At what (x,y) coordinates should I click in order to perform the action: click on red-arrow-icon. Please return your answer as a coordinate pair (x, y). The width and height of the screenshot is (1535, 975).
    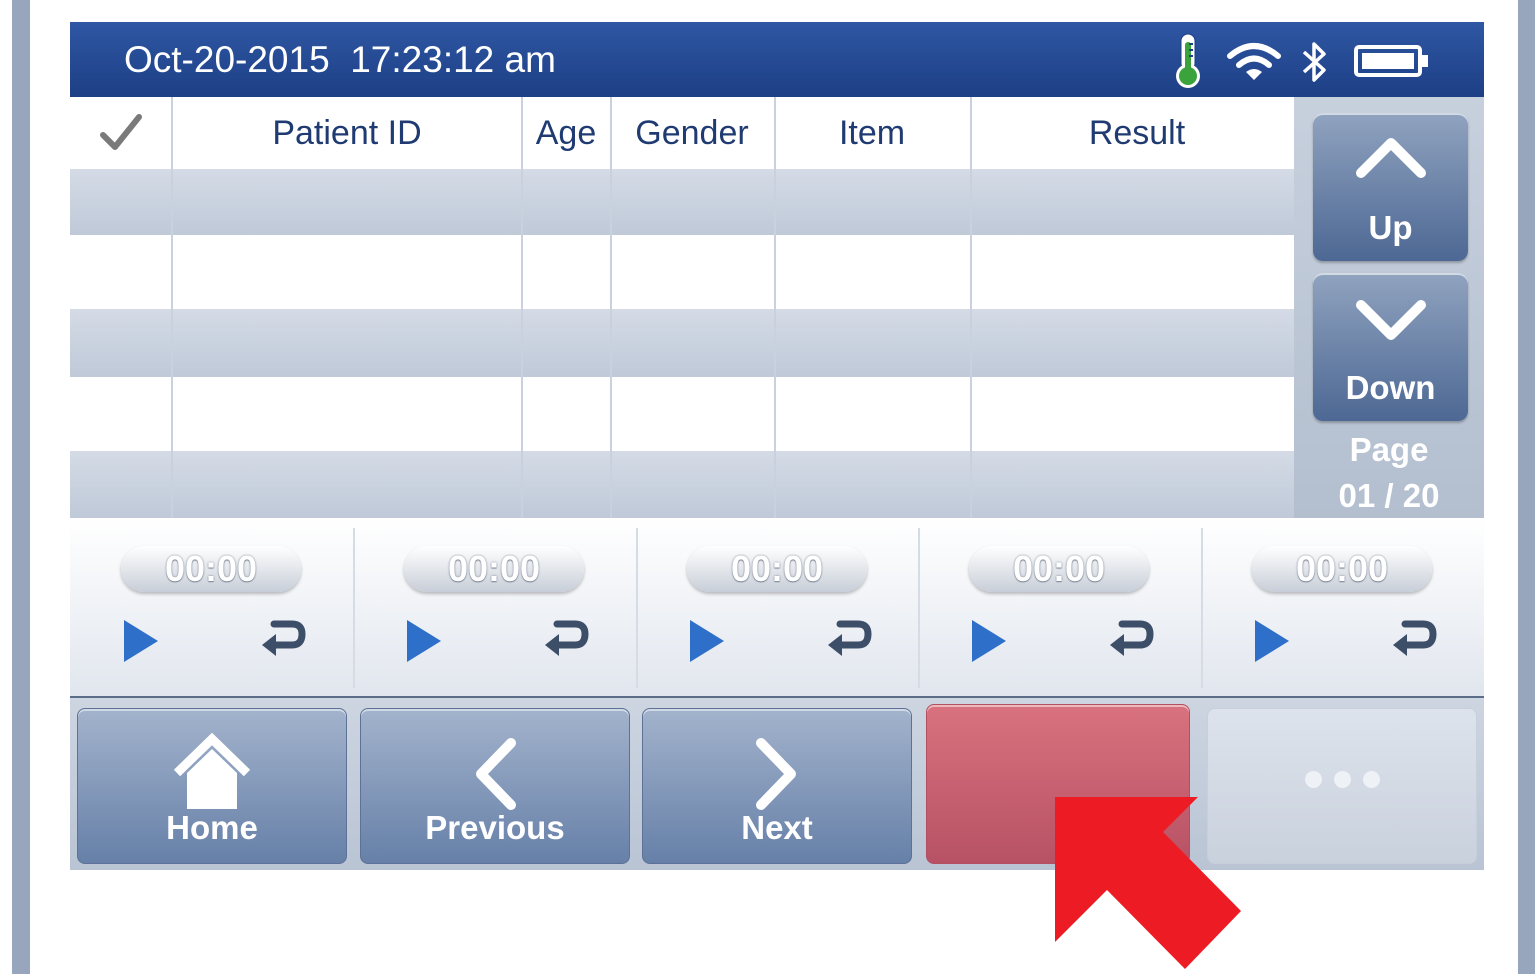
    Looking at the image, I should click on (1148, 883).